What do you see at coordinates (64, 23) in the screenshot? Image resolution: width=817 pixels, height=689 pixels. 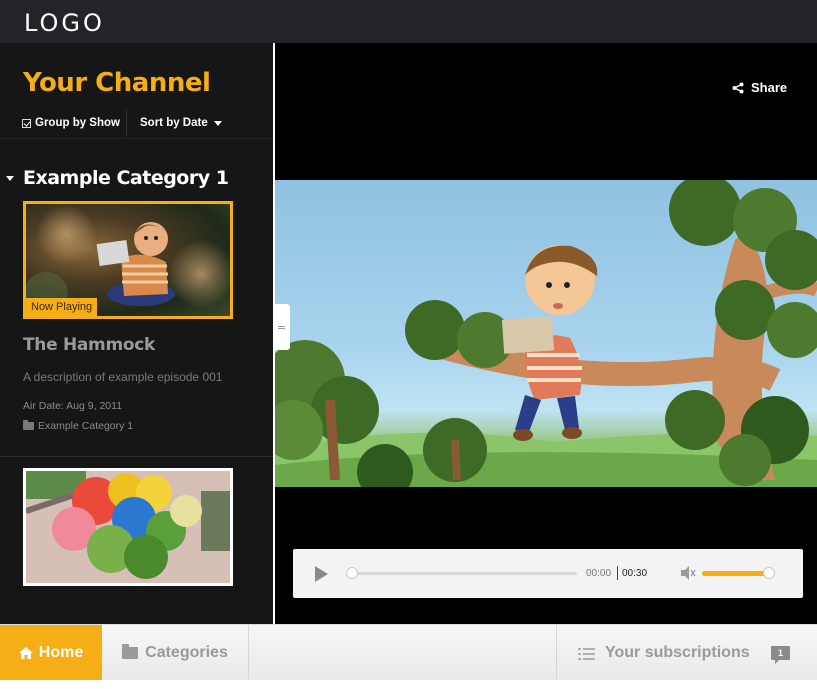 I see `logo: LOGO` at bounding box center [64, 23].